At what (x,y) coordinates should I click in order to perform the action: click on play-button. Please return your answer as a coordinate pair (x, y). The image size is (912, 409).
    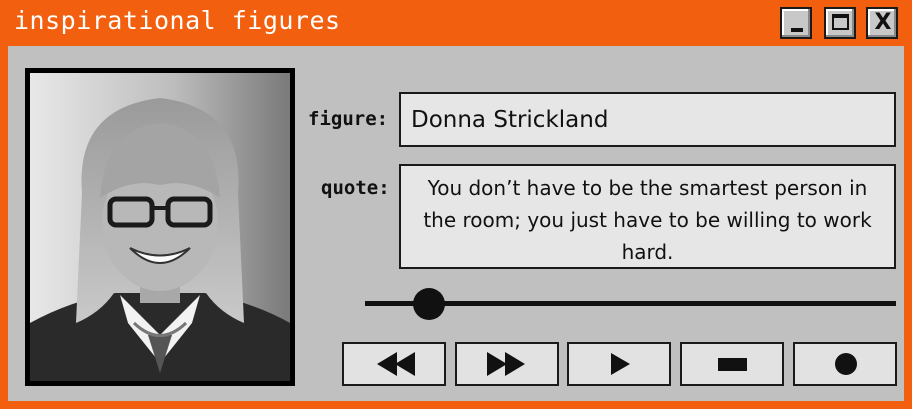
    Looking at the image, I should click on (619, 364).